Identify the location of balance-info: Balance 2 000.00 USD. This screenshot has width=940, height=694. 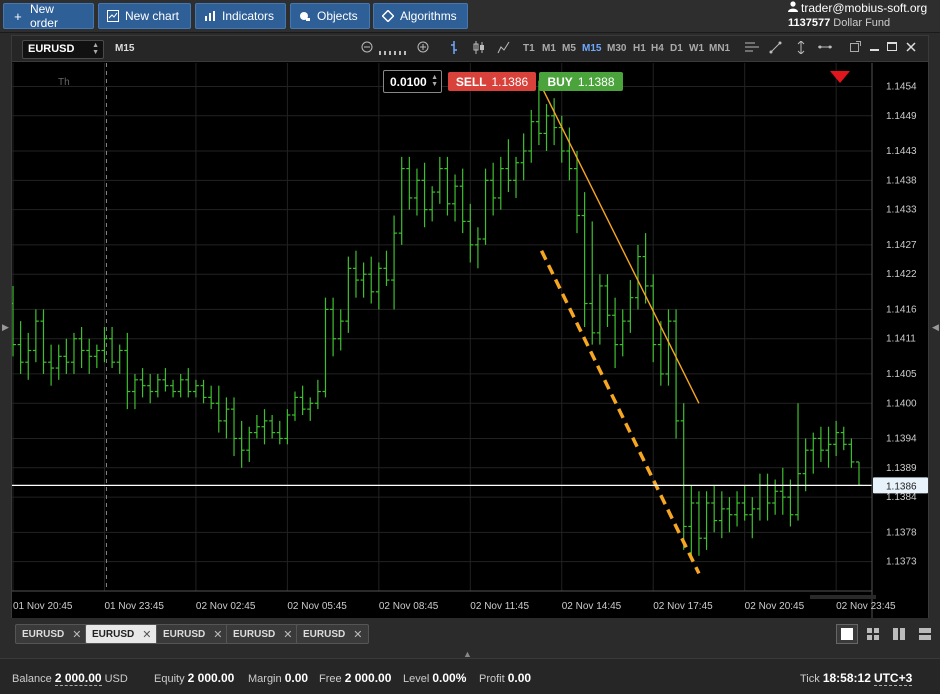
(70, 678).